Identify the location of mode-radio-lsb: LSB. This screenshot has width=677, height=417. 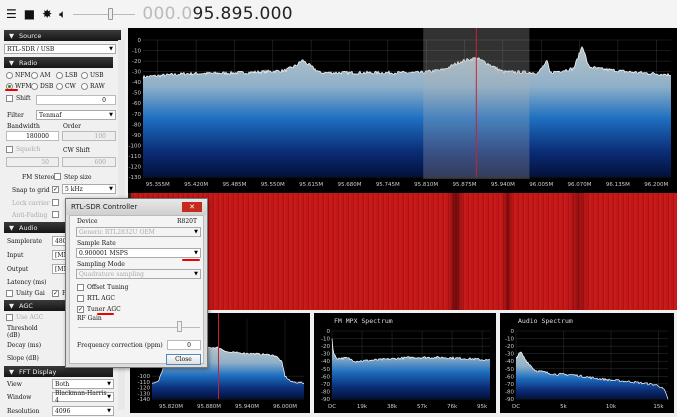
(67, 75).